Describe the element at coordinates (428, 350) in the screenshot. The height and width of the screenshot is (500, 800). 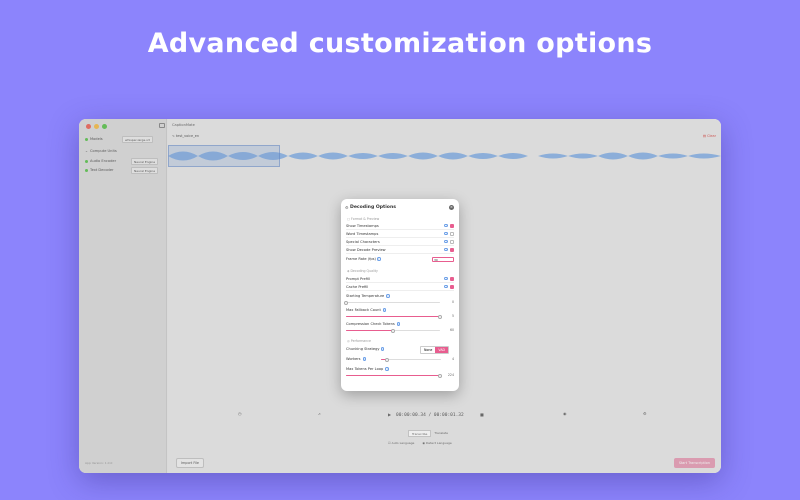
I see `chunking-none-option: None` at that location.